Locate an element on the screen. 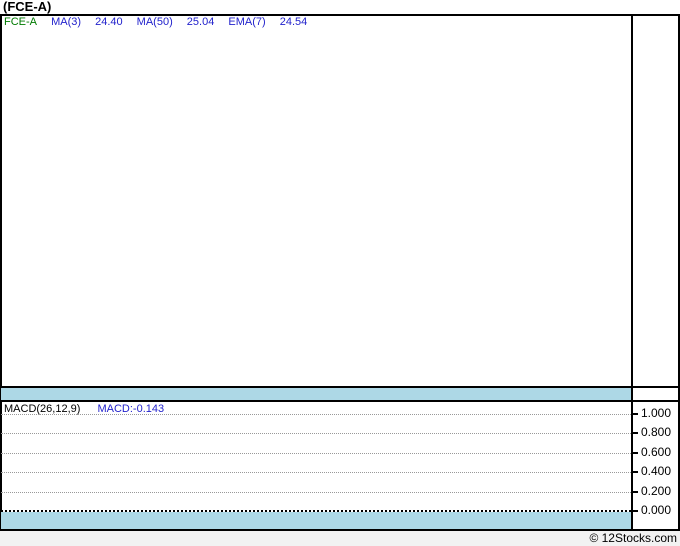  ma50-value: 25.04 is located at coordinates (200, 22).